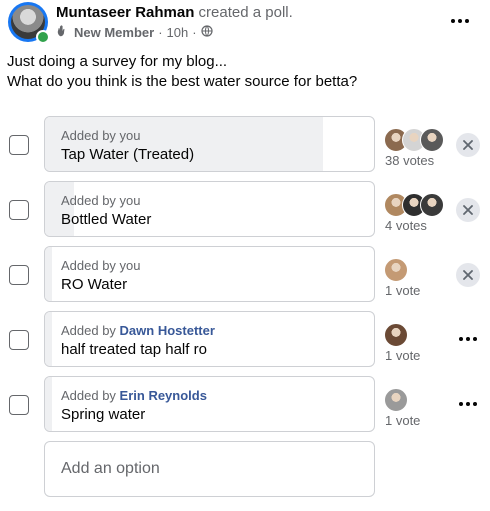  I want to click on poll-option-row: Added by you Bottled Water 4 votes, so click(245, 209).